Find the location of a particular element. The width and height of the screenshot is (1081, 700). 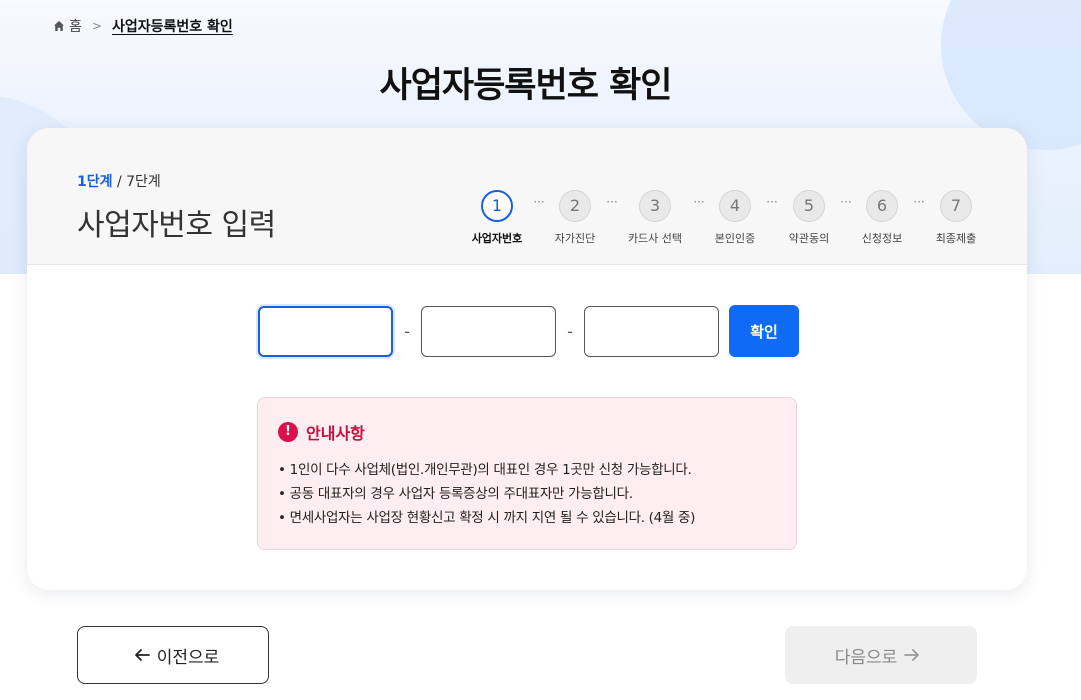

step-number: 6 is located at coordinates (882, 206).